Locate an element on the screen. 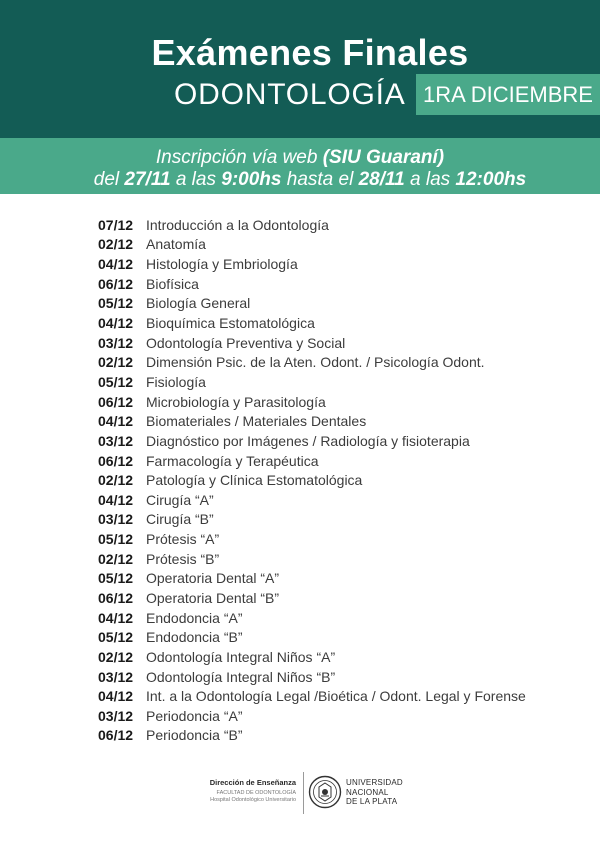  period-badge: 1RA DICIEMBRE is located at coordinates (508, 94).